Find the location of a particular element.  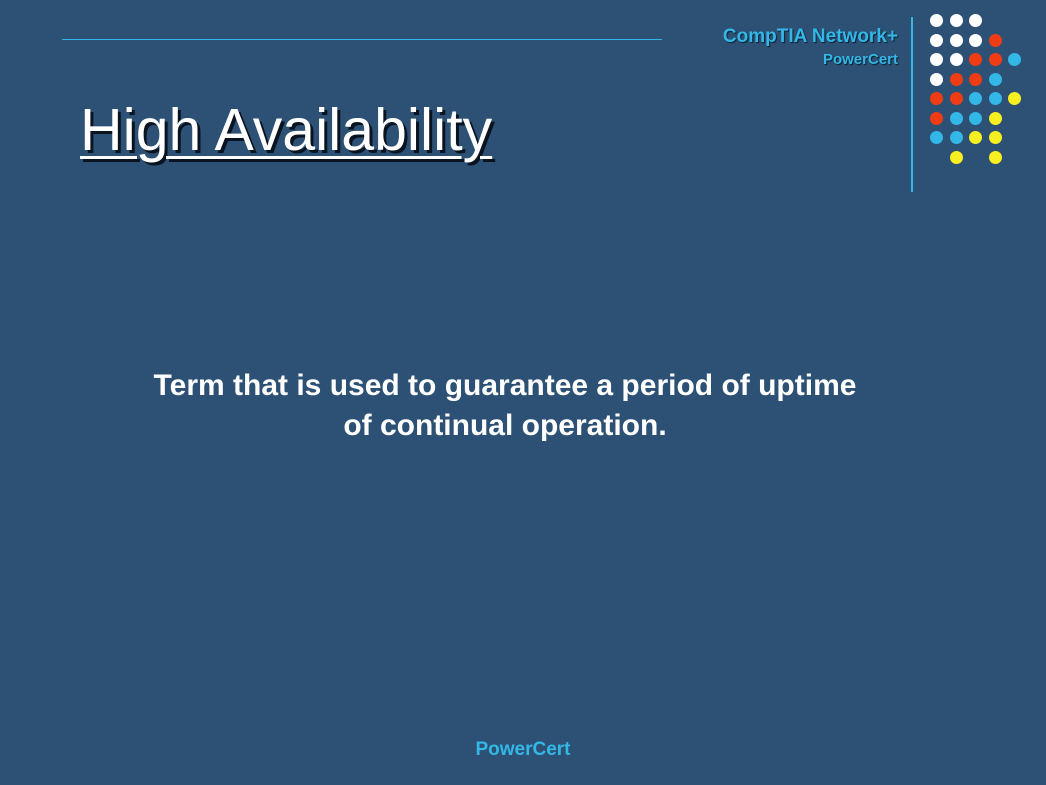

slide-title: High Availability is located at coordinates (286, 130).